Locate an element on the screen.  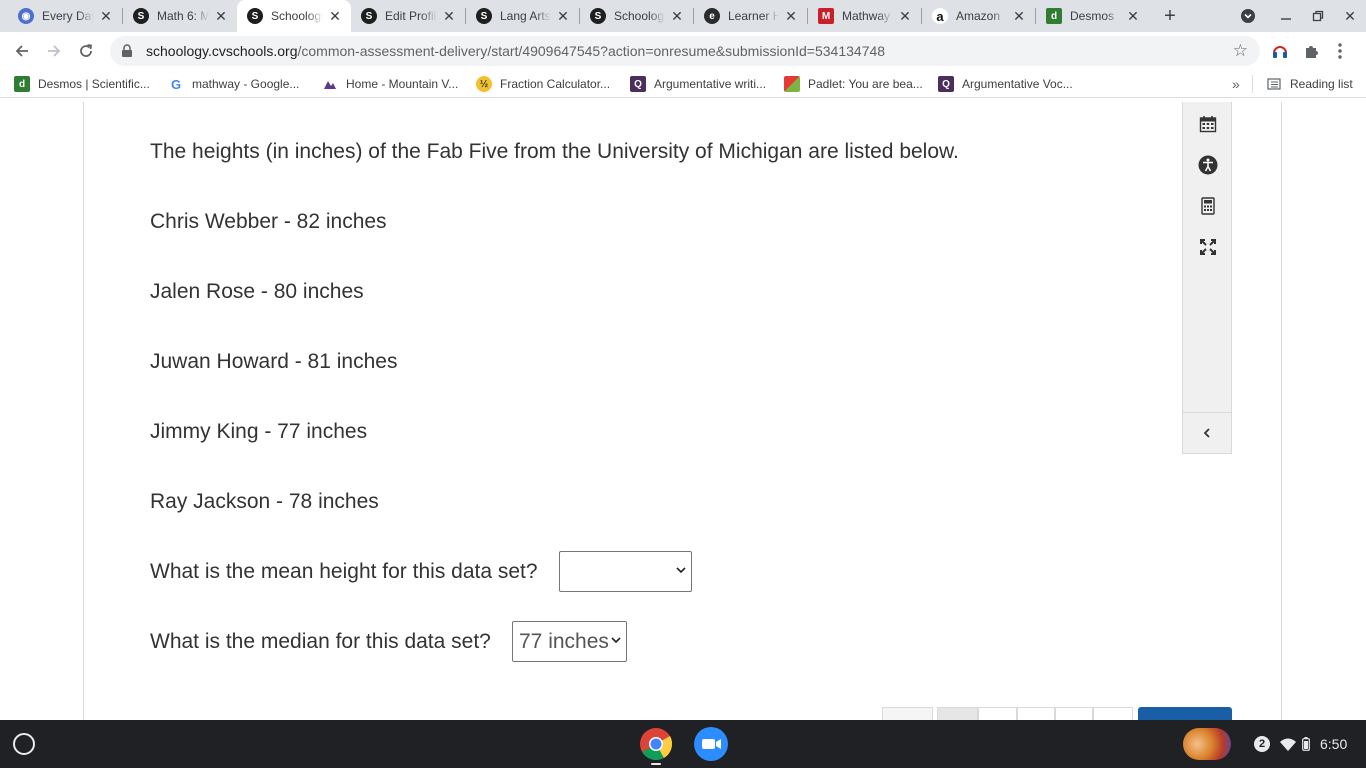
tab-edit-profile: S Edit Profil ✕ is located at coordinates (408, 16).